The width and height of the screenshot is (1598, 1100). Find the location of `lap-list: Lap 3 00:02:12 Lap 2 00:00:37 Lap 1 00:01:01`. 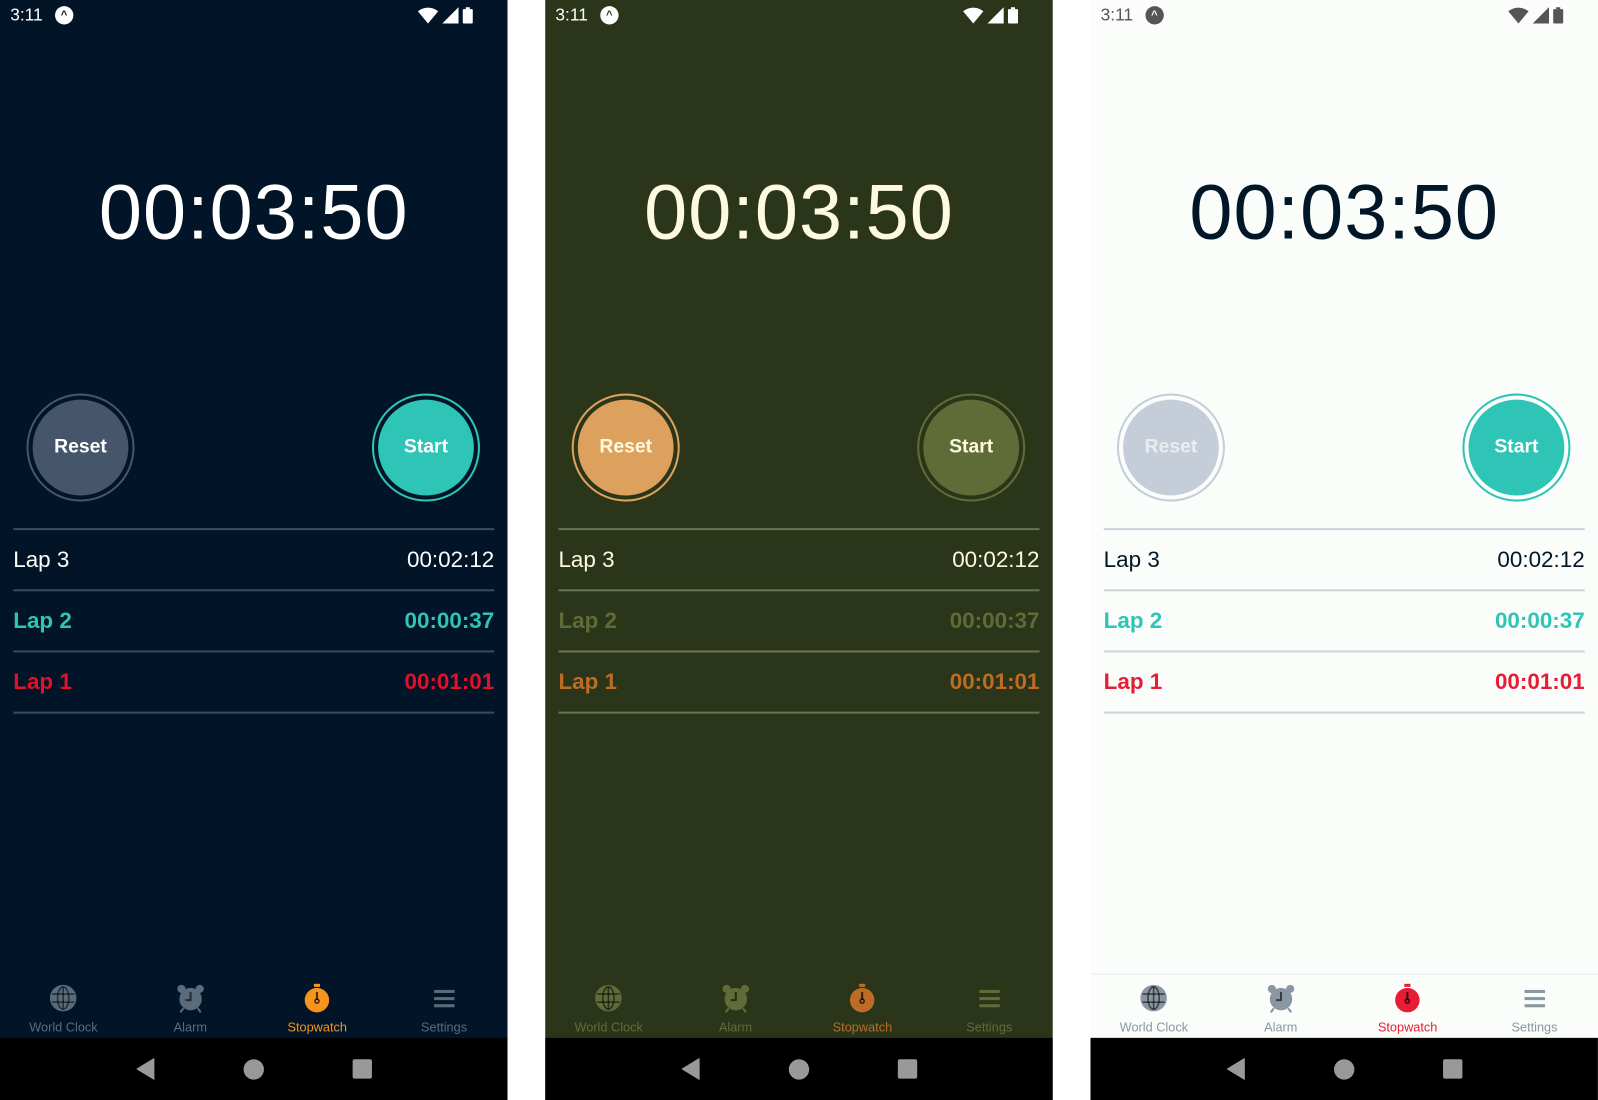

lap-list: Lap 3 00:02:12 Lap 2 00:00:37 Lap 1 00:01:01 is located at coordinates (1344, 621).